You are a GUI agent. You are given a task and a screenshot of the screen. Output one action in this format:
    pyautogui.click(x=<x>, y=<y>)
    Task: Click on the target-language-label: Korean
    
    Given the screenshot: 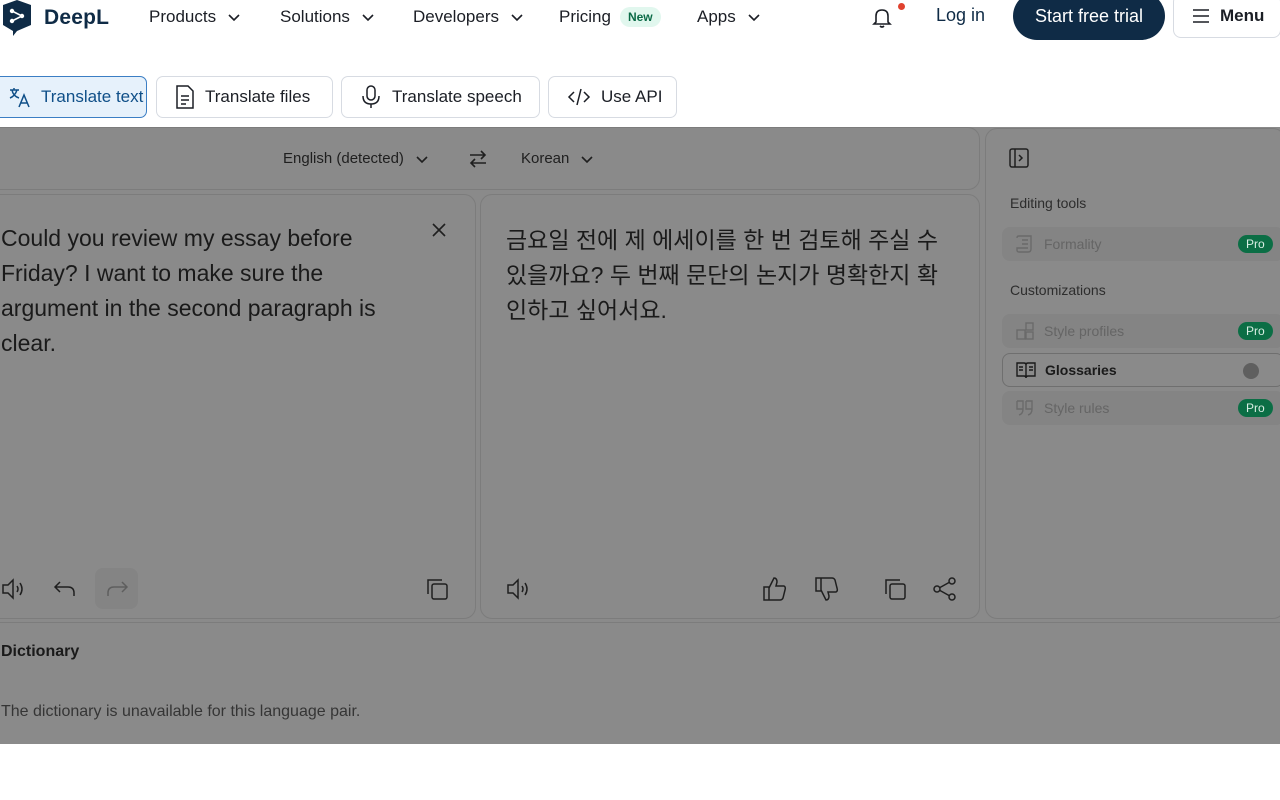 What is the action you would take?
    pyautogui.click(x=545, y=158)
    